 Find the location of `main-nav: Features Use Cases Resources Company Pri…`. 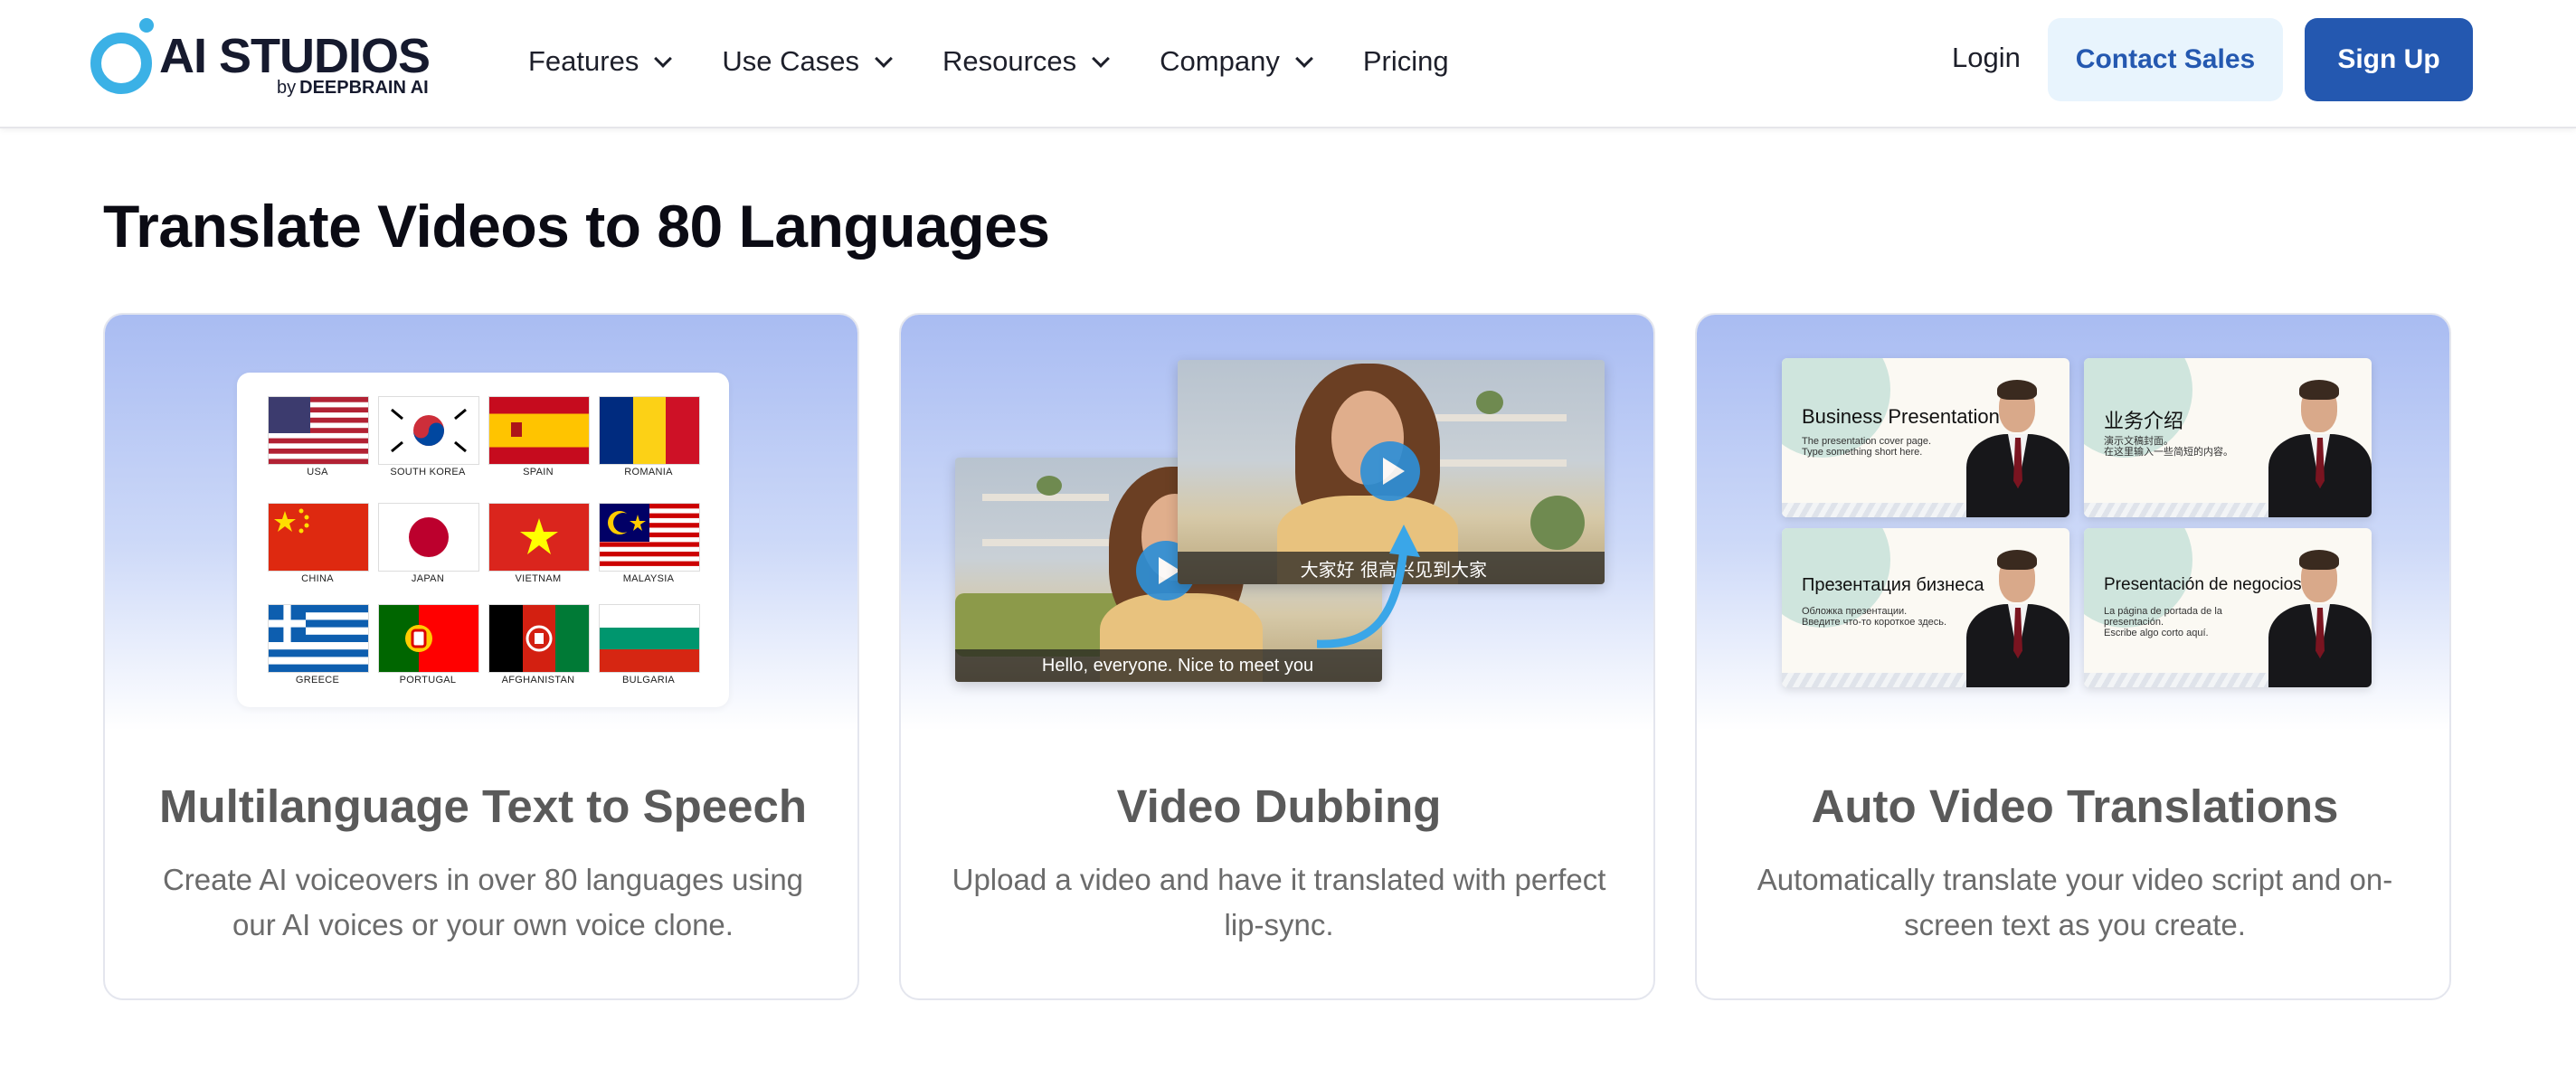

main-nav: Features Use Cases Resources Company Pri… is located at coordinates (1014, 61).